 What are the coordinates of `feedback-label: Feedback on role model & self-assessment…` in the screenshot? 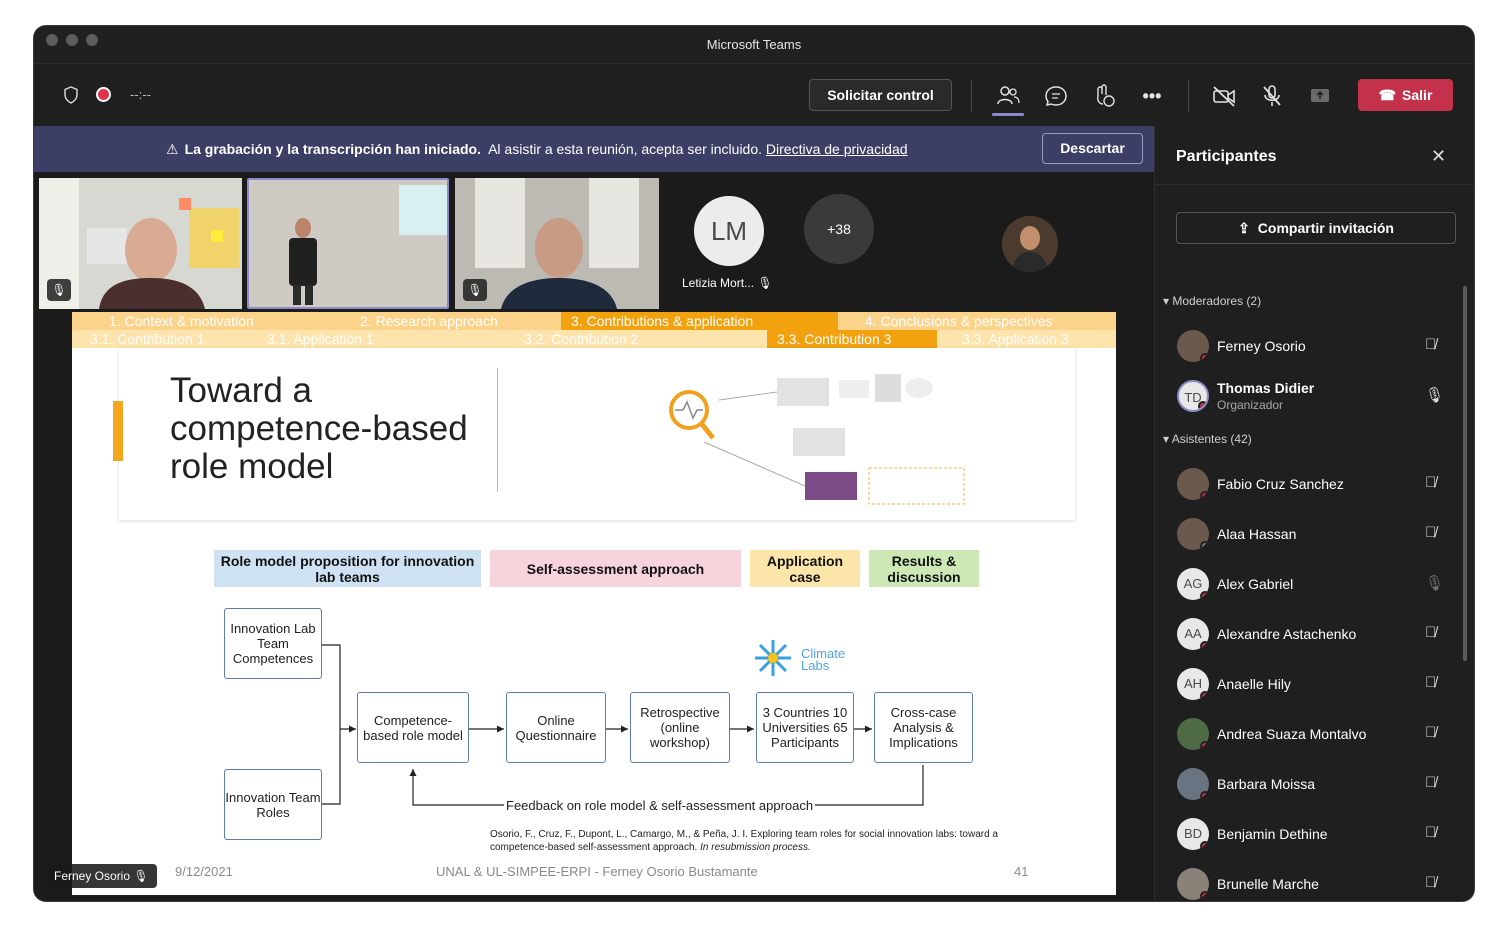 It's located at (660, 805).